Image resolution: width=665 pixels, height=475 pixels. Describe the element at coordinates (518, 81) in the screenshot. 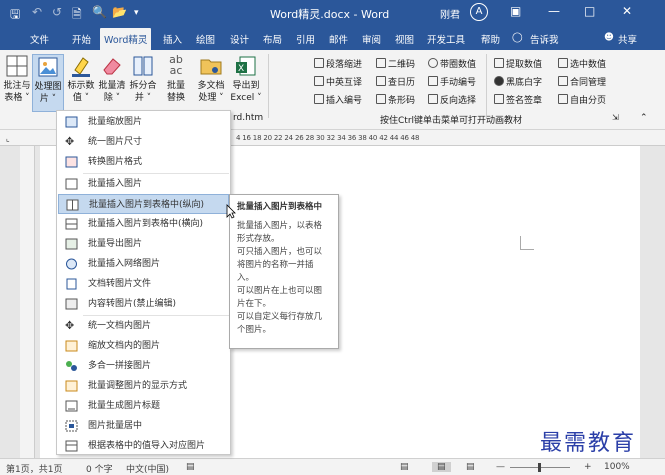

I see `white-on-black-button: 黑底白字` at that location.